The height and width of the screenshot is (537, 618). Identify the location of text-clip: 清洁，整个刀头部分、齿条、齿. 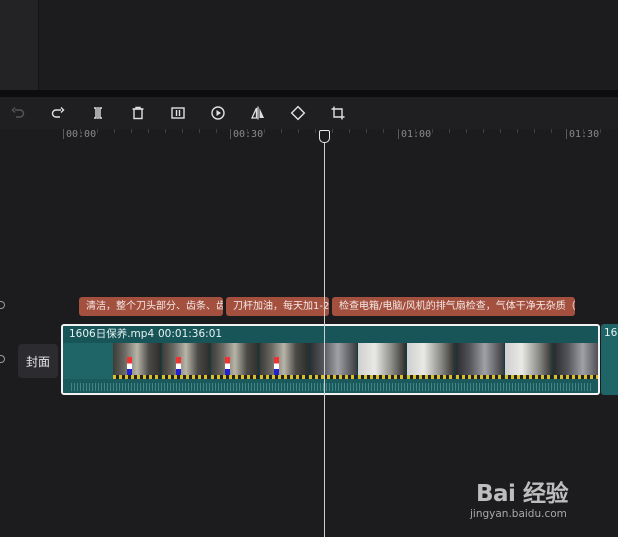
(151, 306).